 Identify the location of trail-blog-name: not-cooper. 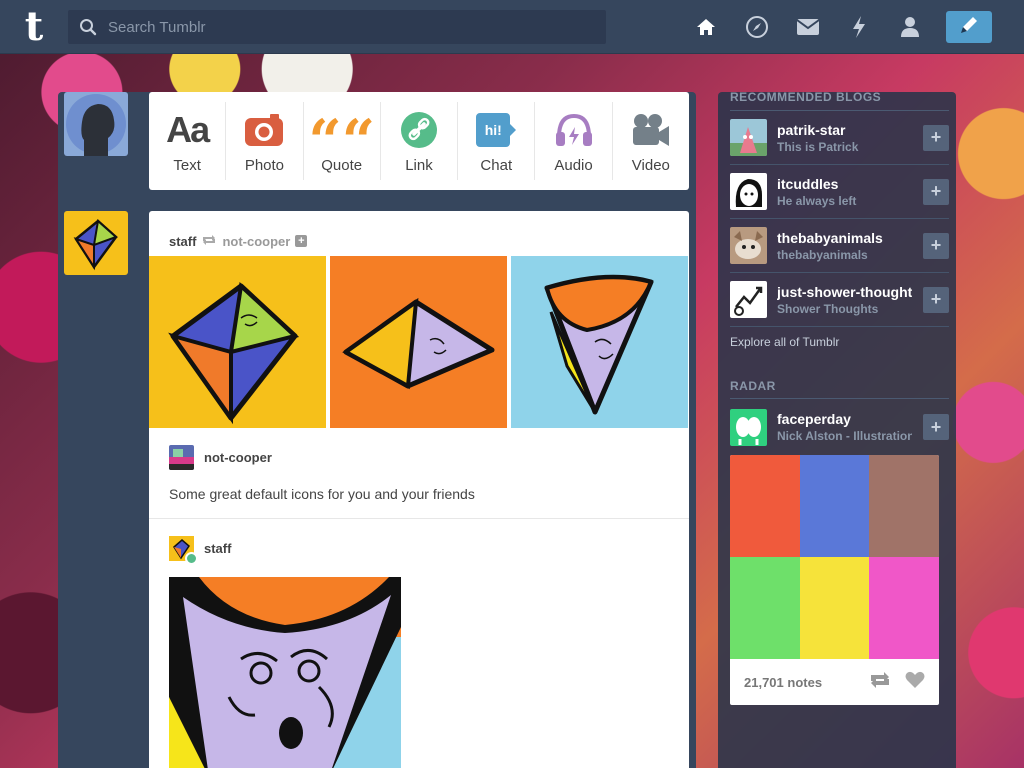
(238, 457).